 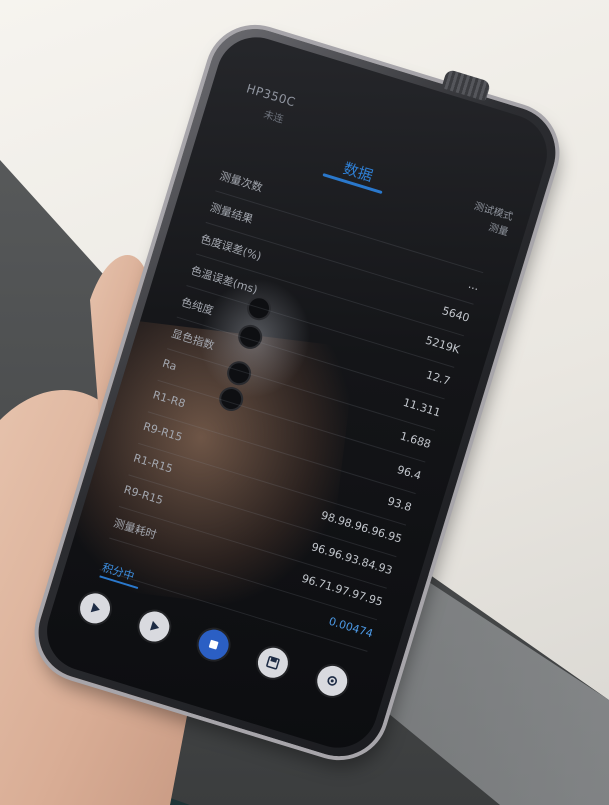 I want to click on reading-value: 93.8, so click(x=399, y=504).